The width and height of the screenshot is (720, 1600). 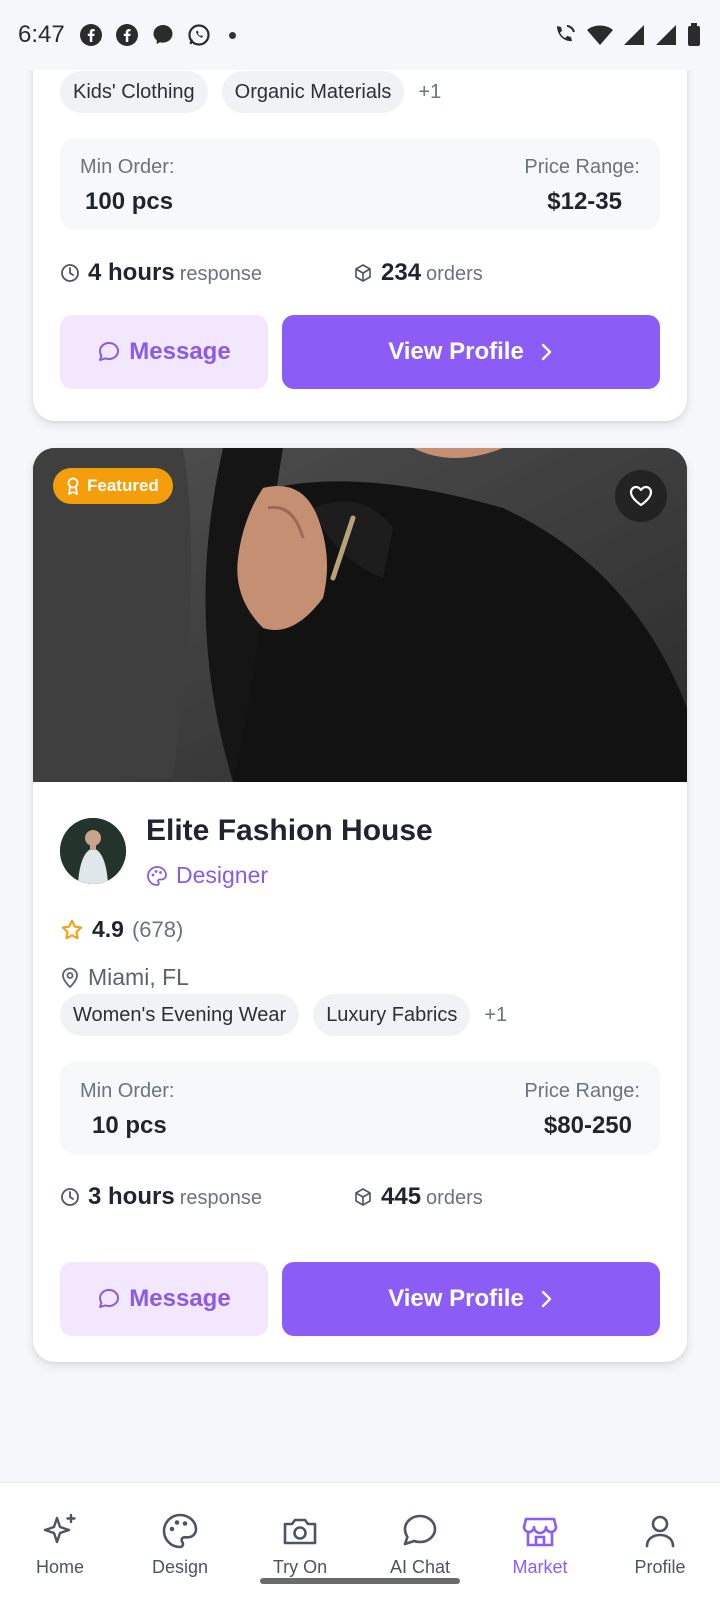 I want to click on supplier-type: Designer, so click(x=207, y=875).